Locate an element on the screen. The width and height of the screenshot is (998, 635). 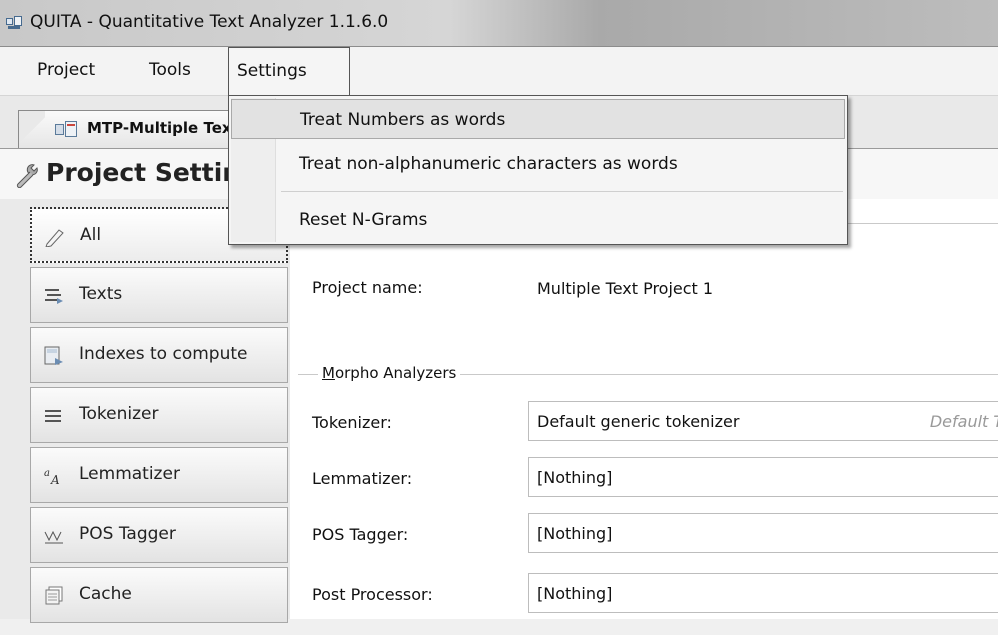
nav-item-pos-tagger: POS Tagger is located at coordinates (159, 535).